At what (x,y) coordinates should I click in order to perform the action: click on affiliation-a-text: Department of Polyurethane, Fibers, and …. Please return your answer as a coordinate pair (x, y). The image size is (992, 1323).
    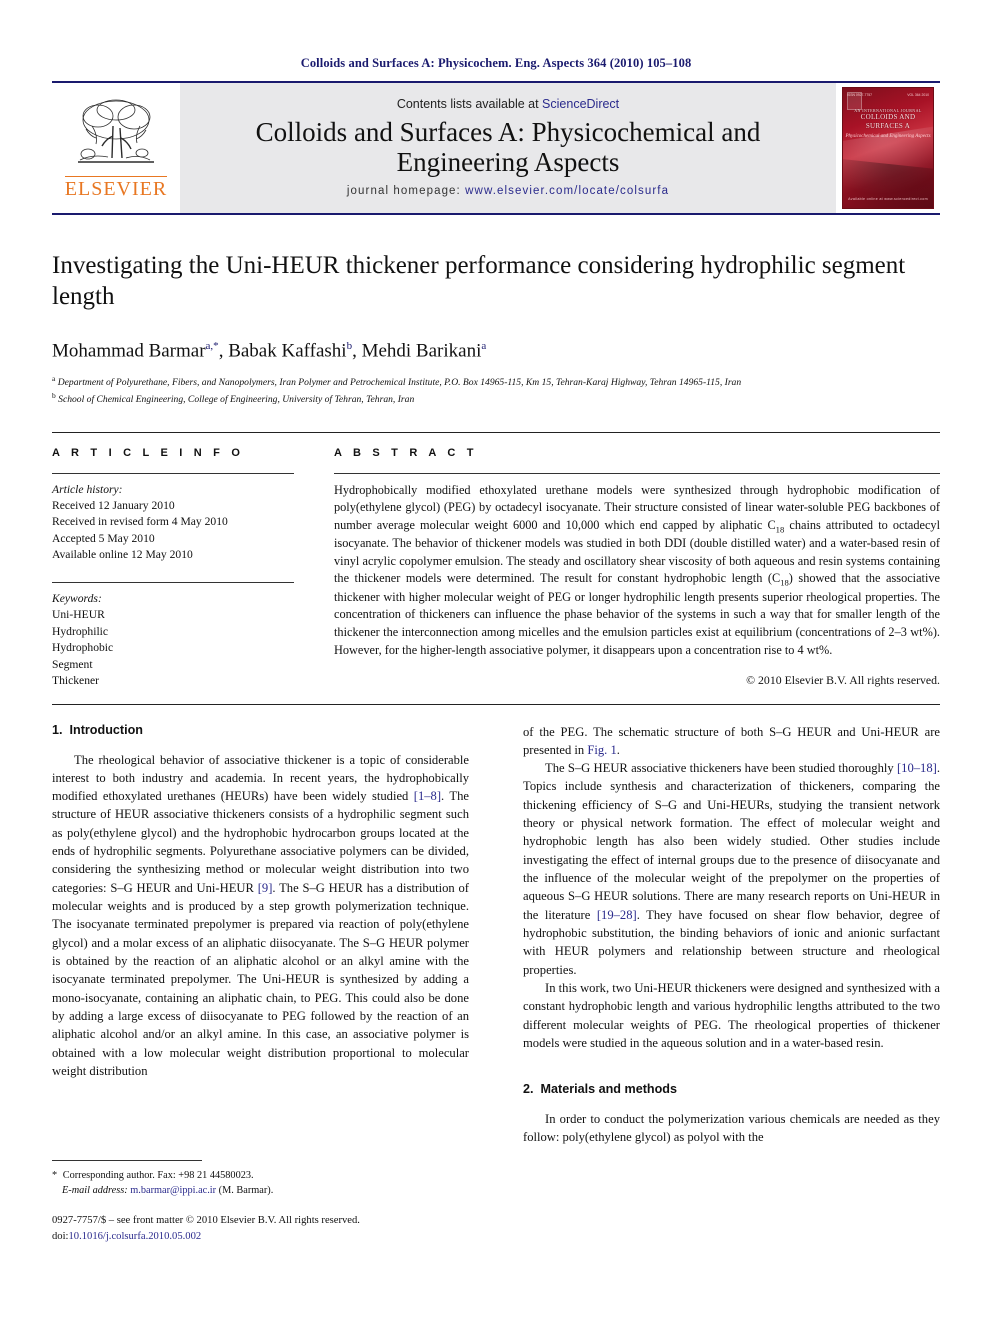
    Looking at the image, I should click on (399, 383).